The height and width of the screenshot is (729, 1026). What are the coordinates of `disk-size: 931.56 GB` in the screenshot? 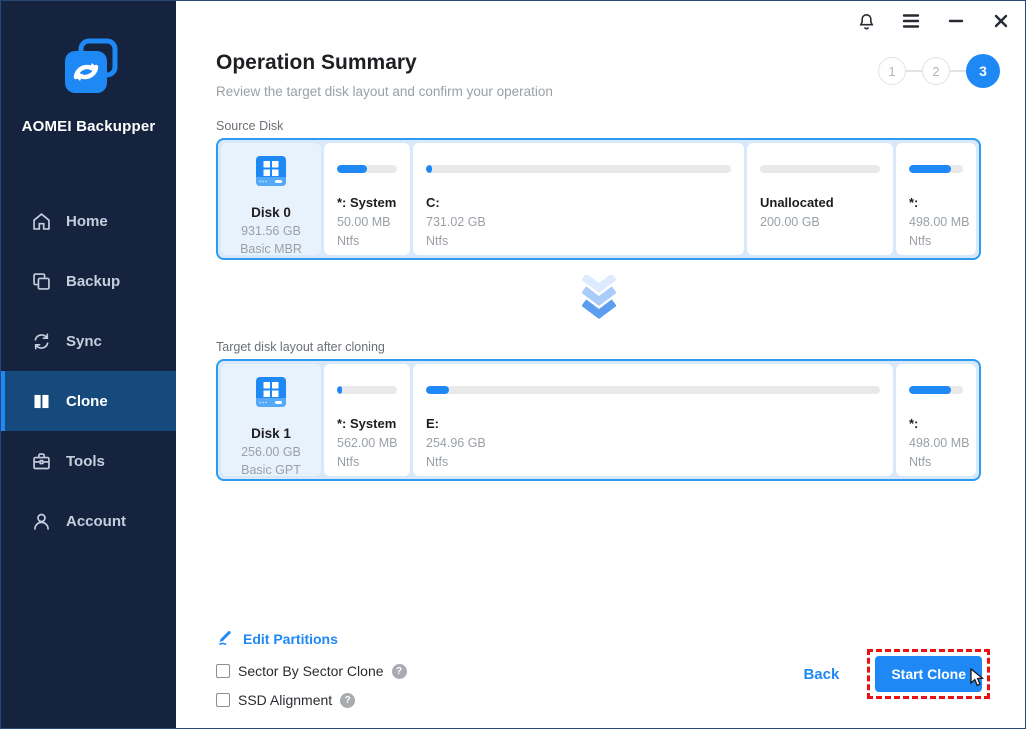 It's located at (271, 231).